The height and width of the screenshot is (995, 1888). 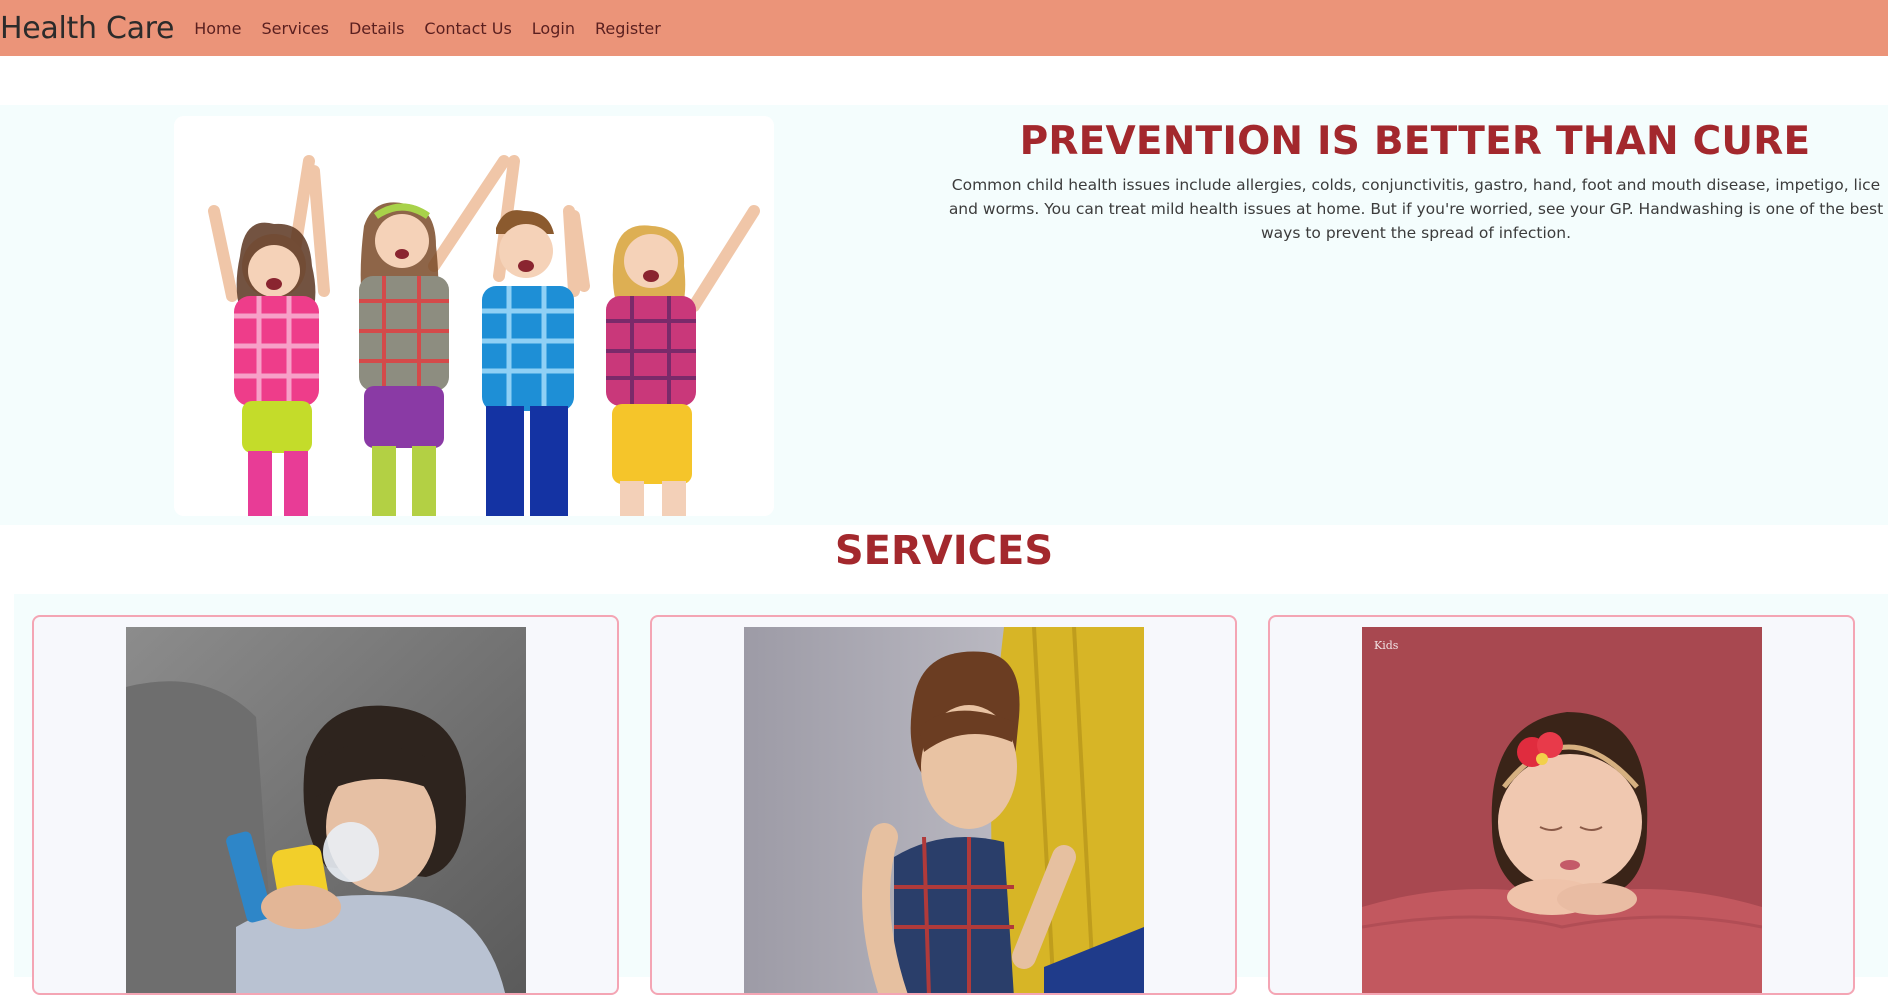 I want to click on nav-link-login: Login, so click(x=553, y=28).